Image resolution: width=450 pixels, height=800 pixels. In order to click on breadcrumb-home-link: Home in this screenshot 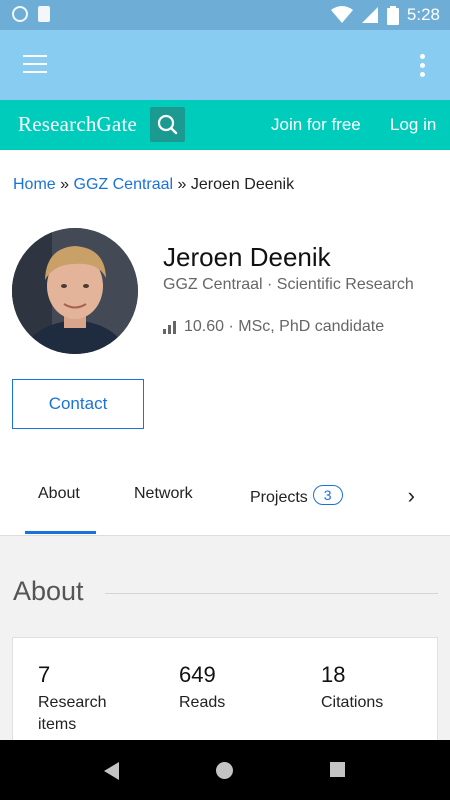, I will do `click(34, 184)`.